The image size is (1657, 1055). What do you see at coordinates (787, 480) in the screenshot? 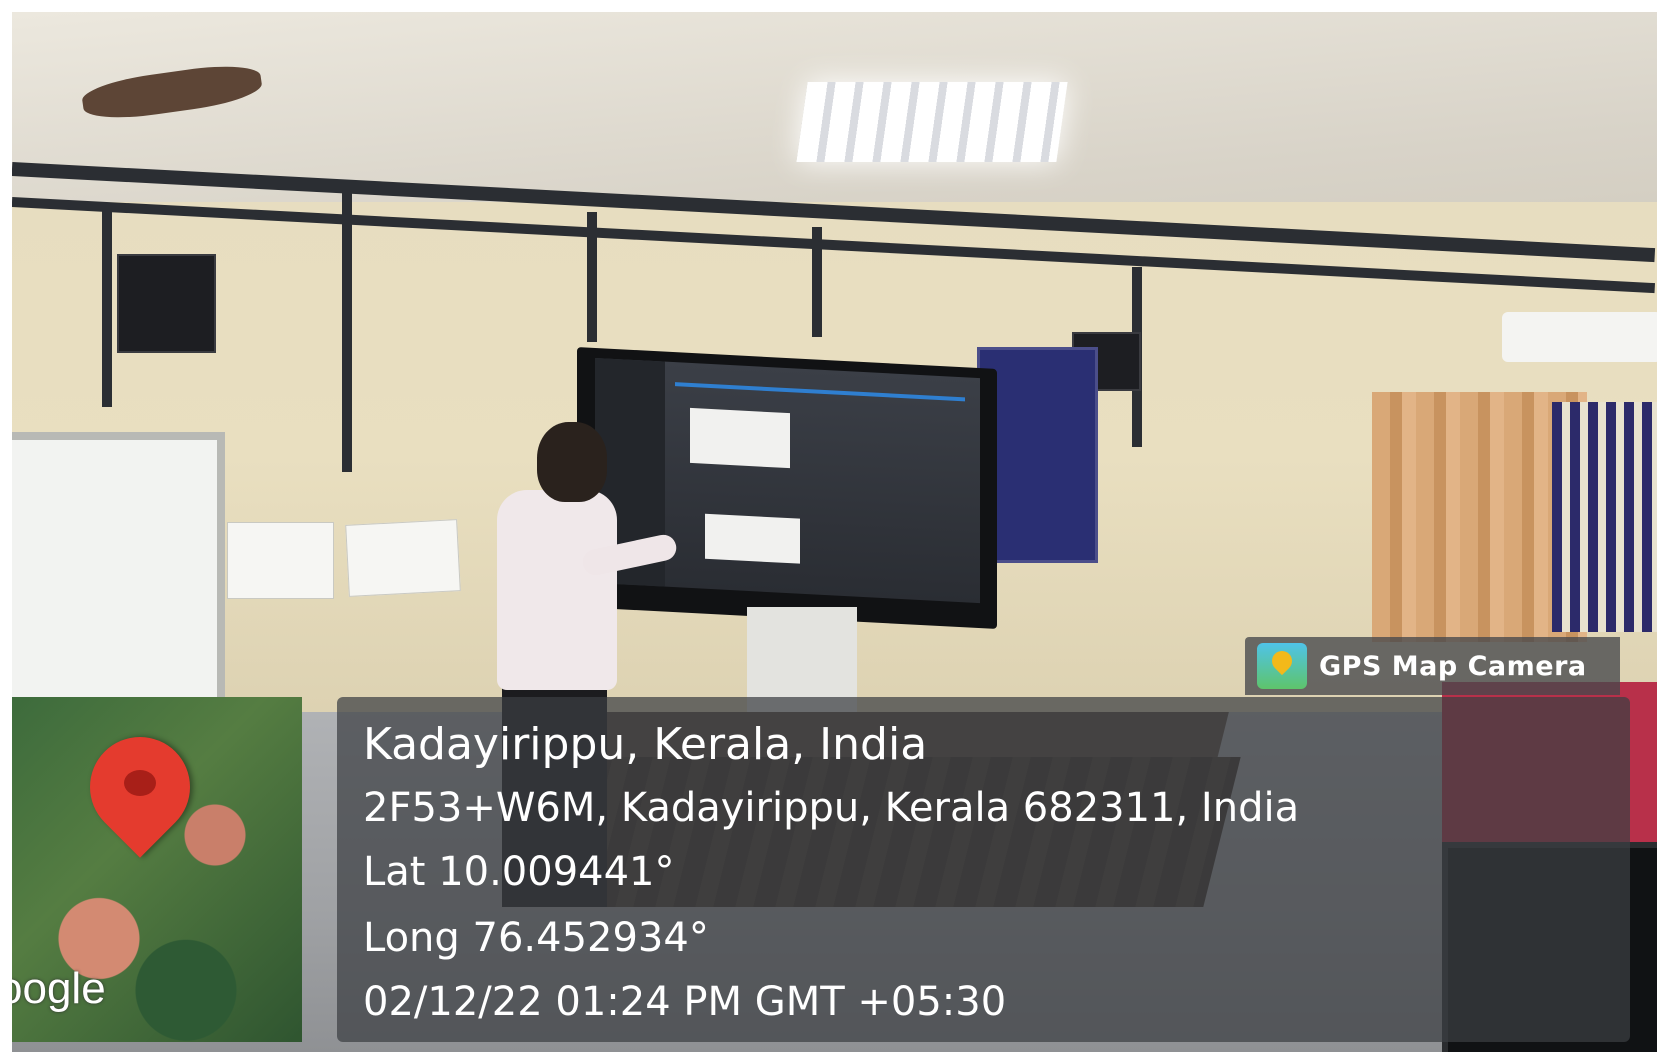
I see `display-screen` at bounding box center [787, 480].